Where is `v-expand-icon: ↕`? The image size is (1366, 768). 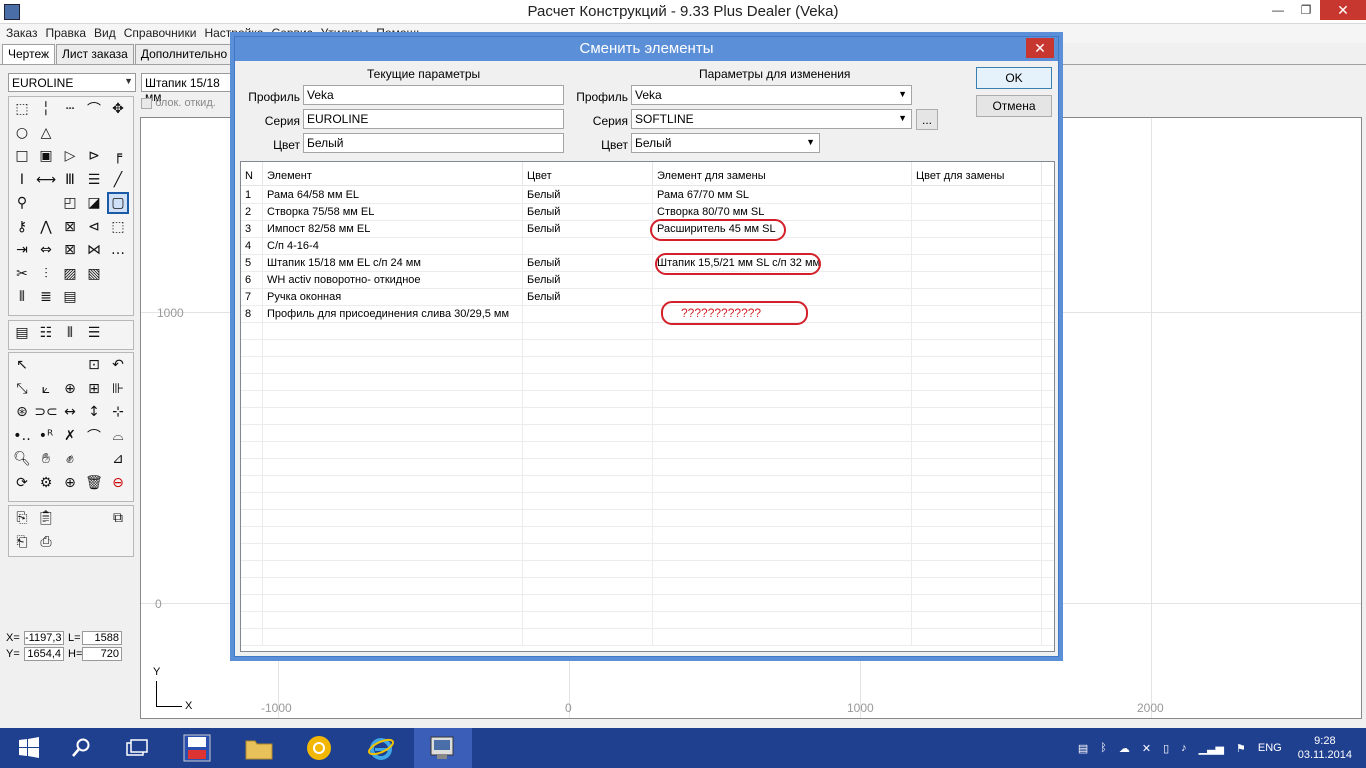 v-expand-icon: ↕ is located at coordinates (94, 412).